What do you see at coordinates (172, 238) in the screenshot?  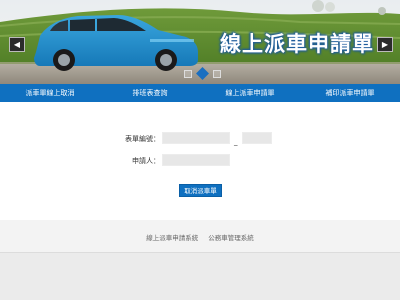 I see `footer-system-name: 線上派車申請系統` at bounding box center [172, 238].